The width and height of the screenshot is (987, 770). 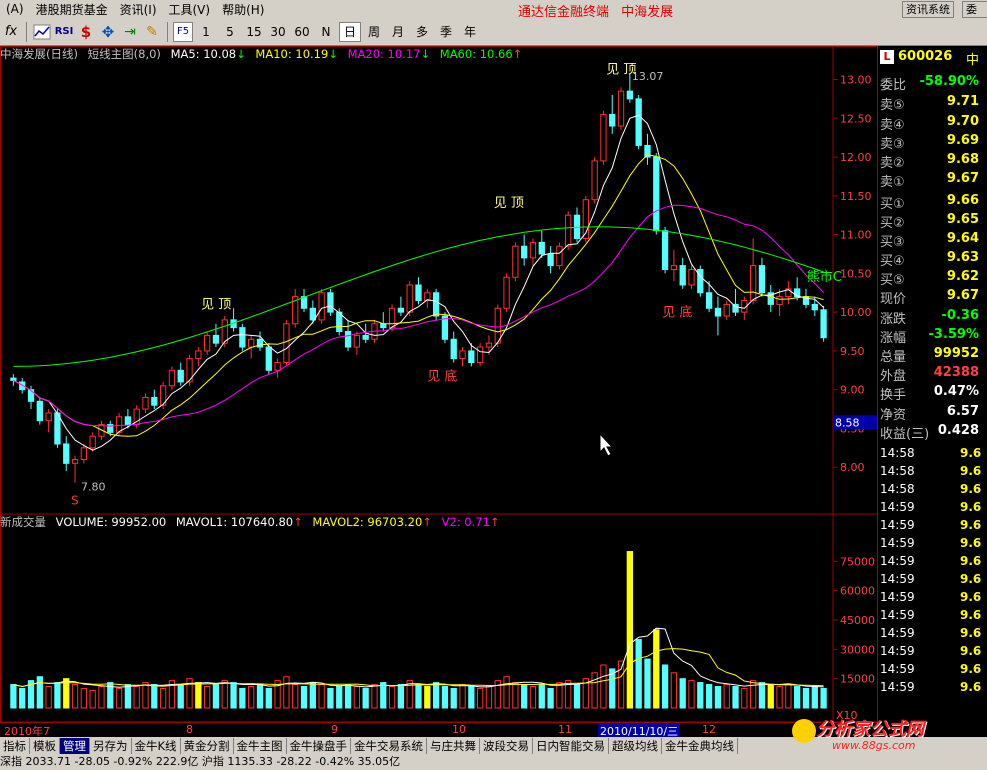 I want to click on arrow-down-icon: ↓, so click(x=333, y=54).